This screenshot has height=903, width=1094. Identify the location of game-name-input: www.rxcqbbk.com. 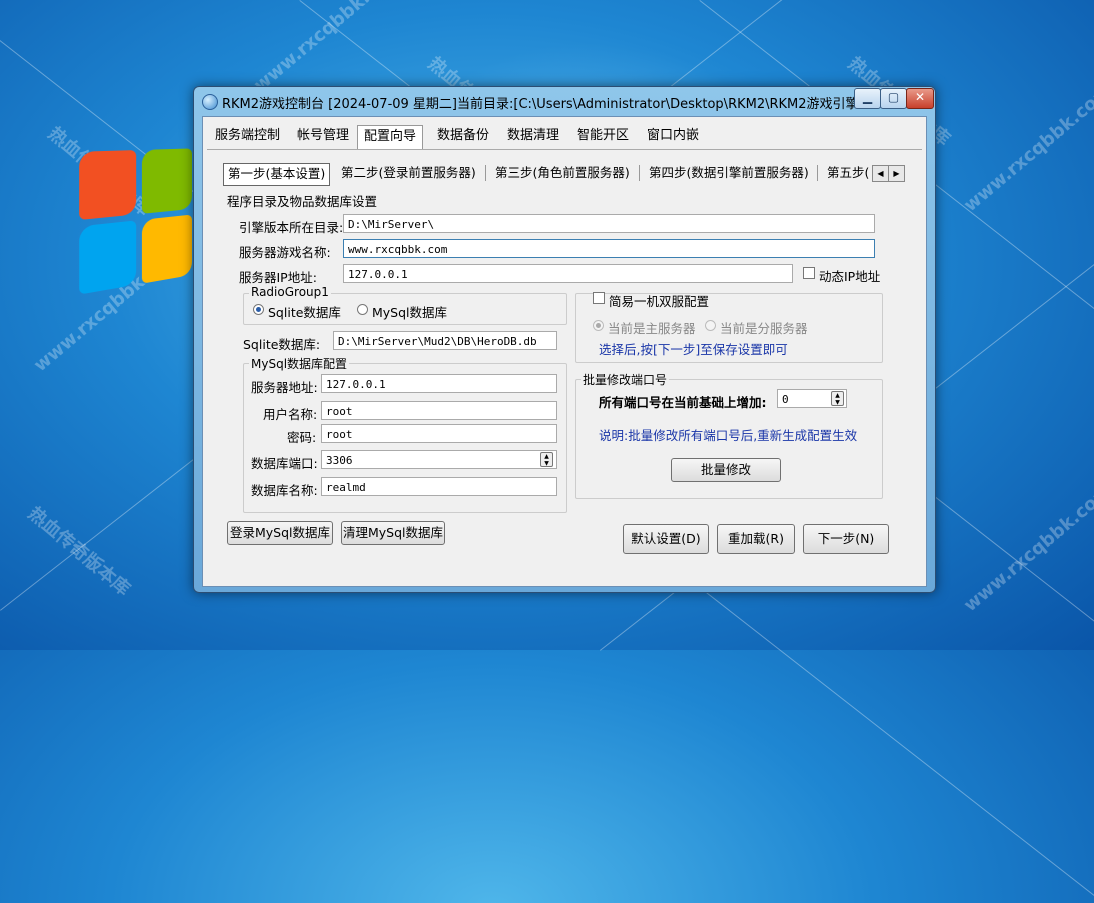
(609, 248).